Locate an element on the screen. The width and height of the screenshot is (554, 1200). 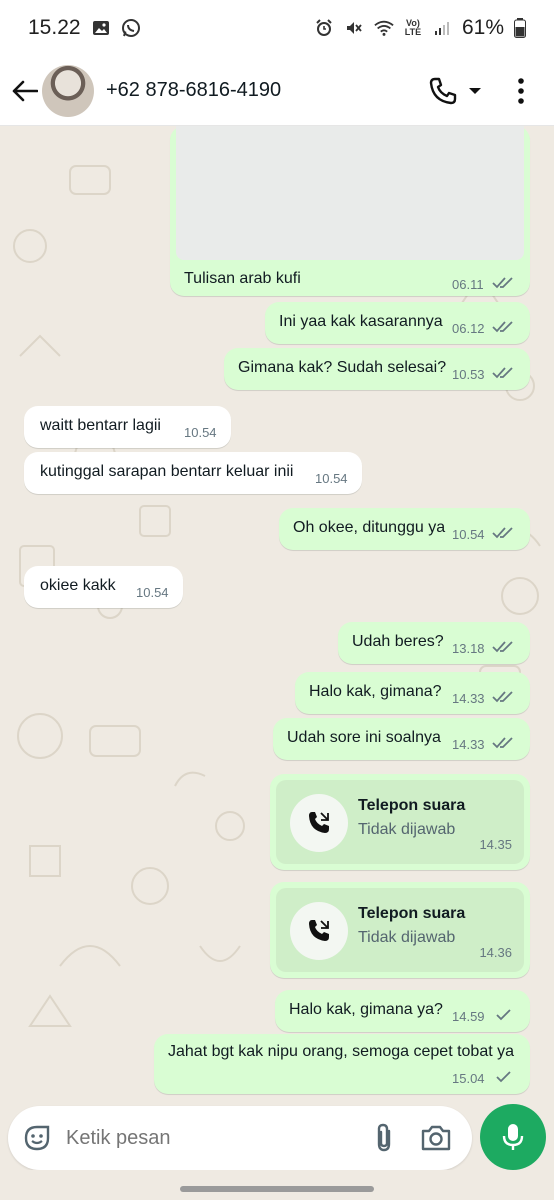
chat-header: +62 878-6816-4190 is located at coordinates (277, 91).